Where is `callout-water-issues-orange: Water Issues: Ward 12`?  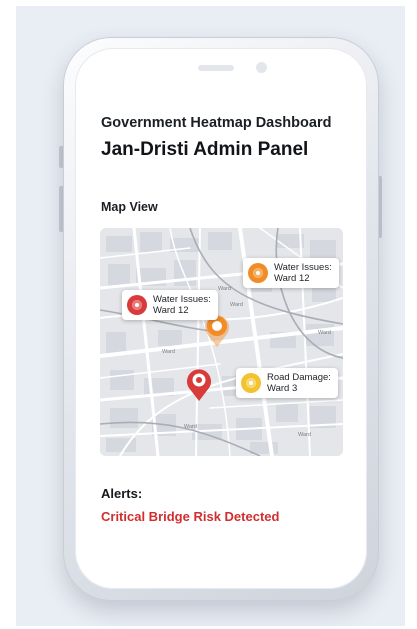 callout-water-issues-orange: Water Issues: Ward 12 is located at coordinates (291, 273).